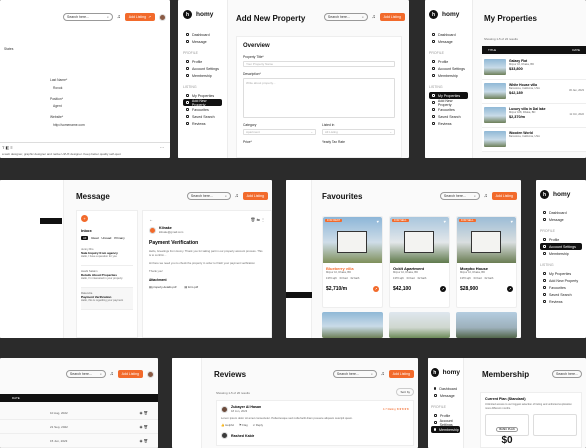 This screenshot has height=448, width=586. What do you see at coordinates (79, 427) in the screenshot?
I see `table-row: 21 Sep, 2022 ◉ 🗑` at bounding box center [79, 427].